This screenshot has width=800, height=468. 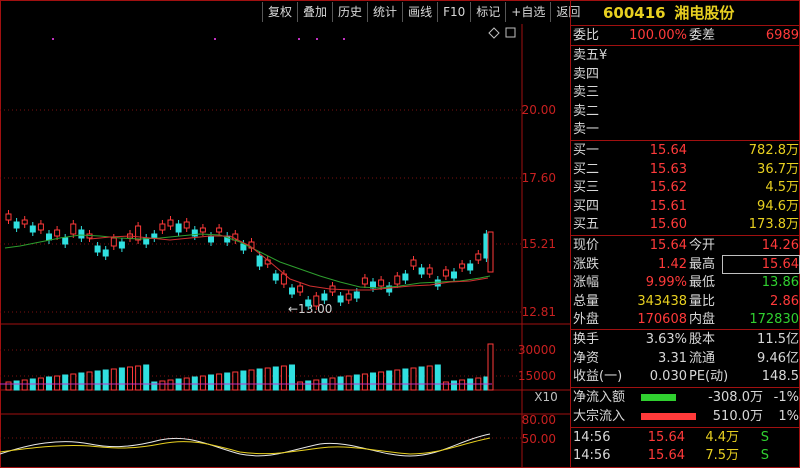 I want to click on bid-row: 买二 15.63 36.7万, so click(x=686, y=169).